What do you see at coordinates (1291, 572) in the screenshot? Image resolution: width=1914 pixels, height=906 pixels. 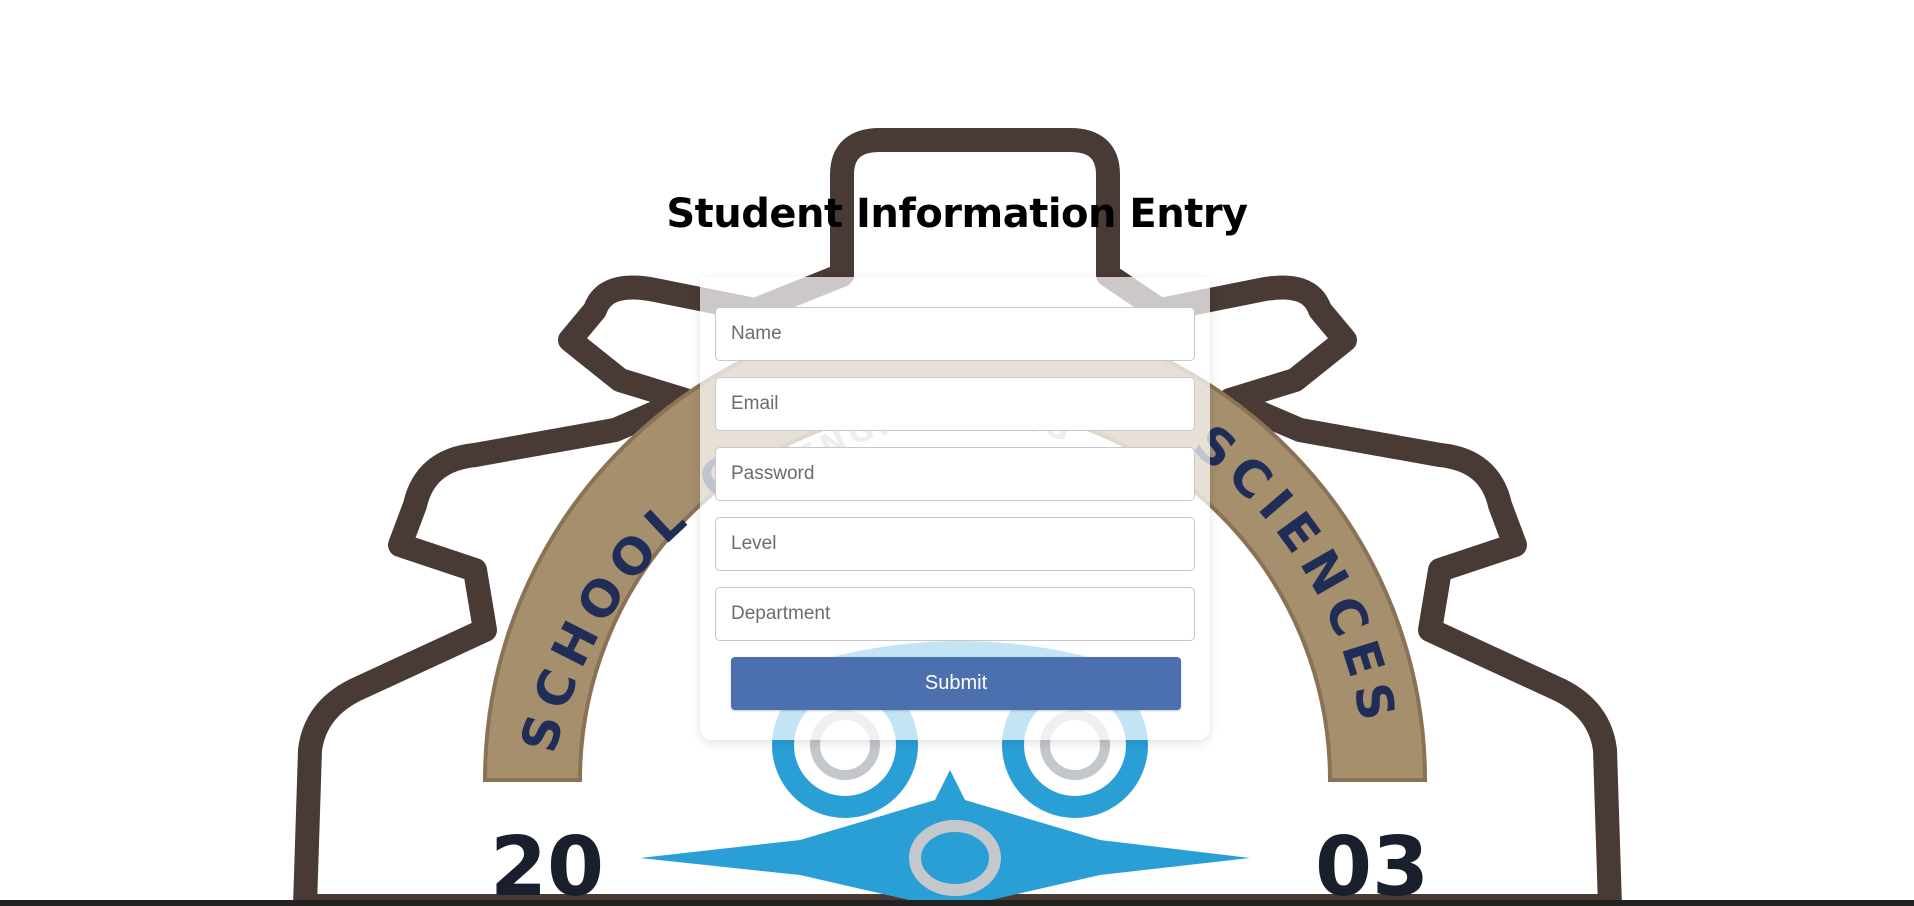 I see `emblem-text-right: SCIENCES` at bounding box center [1291, 572].